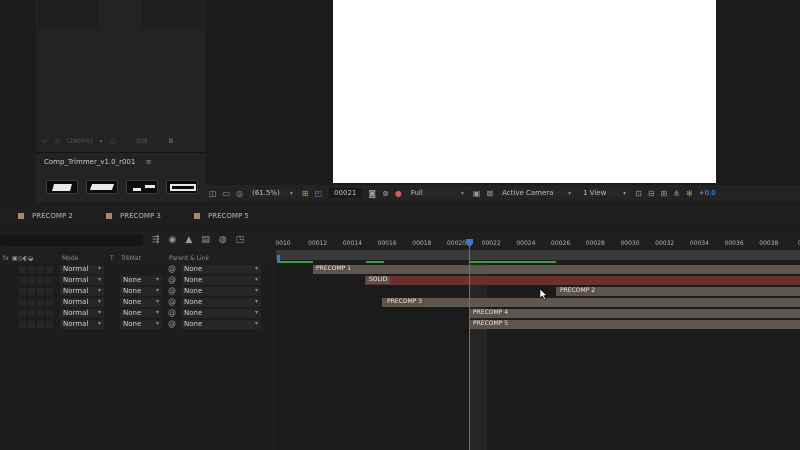  Describe the element at coordinates (113, 141) in the screenshot. I see `snapshot-icon: ▢` at that location.